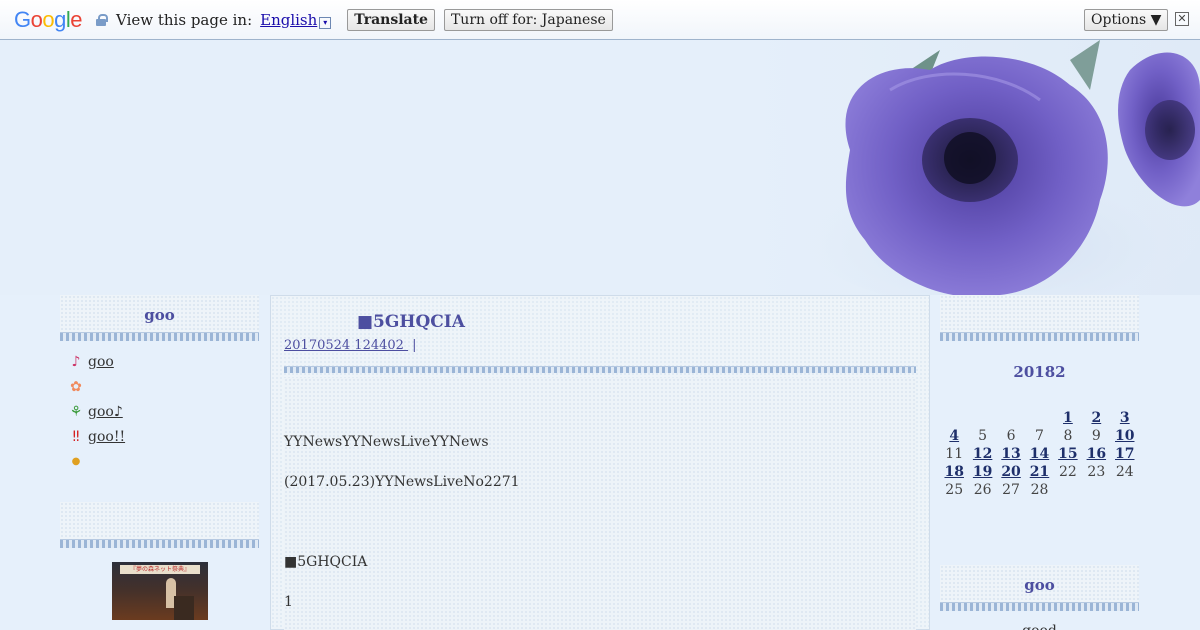 Image resolution: width=1200 pixels, height=630 pixels. What do you see at coordinates (1068, 454) in the screenshot?
I see `calendar-day: 15` at bounding box center [1068, 454].